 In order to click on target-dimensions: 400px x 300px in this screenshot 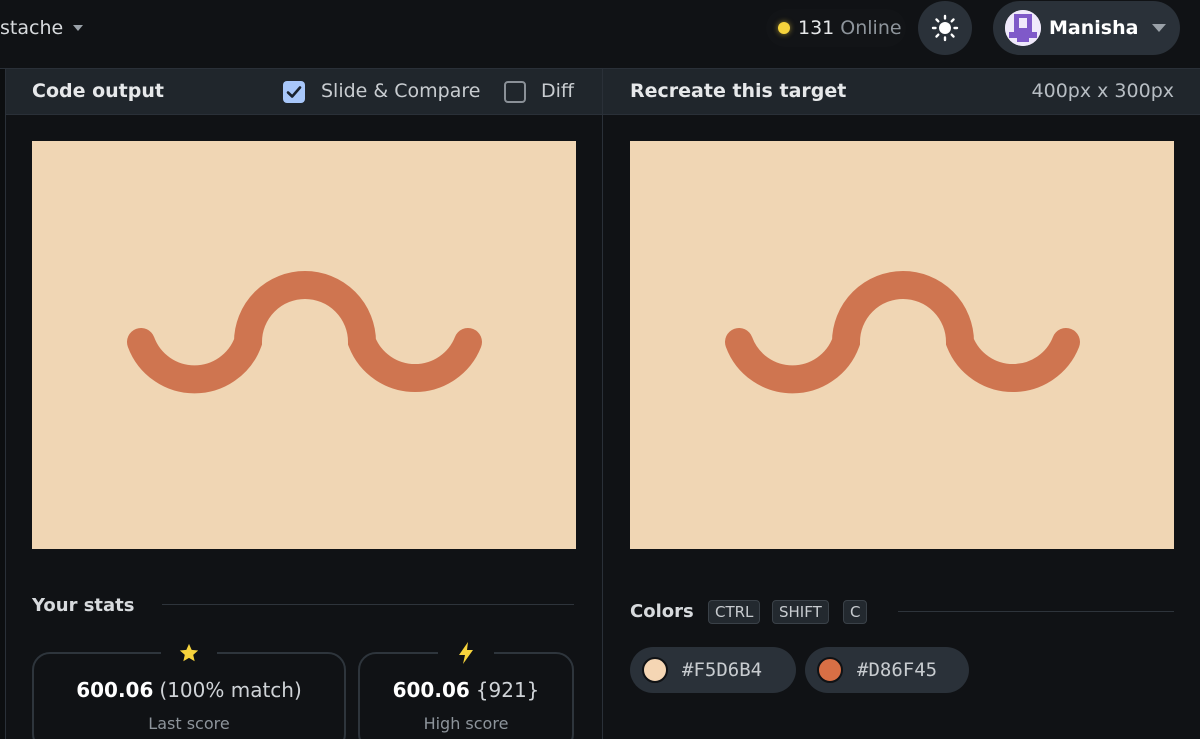, I will do `click(1102, 91)`.